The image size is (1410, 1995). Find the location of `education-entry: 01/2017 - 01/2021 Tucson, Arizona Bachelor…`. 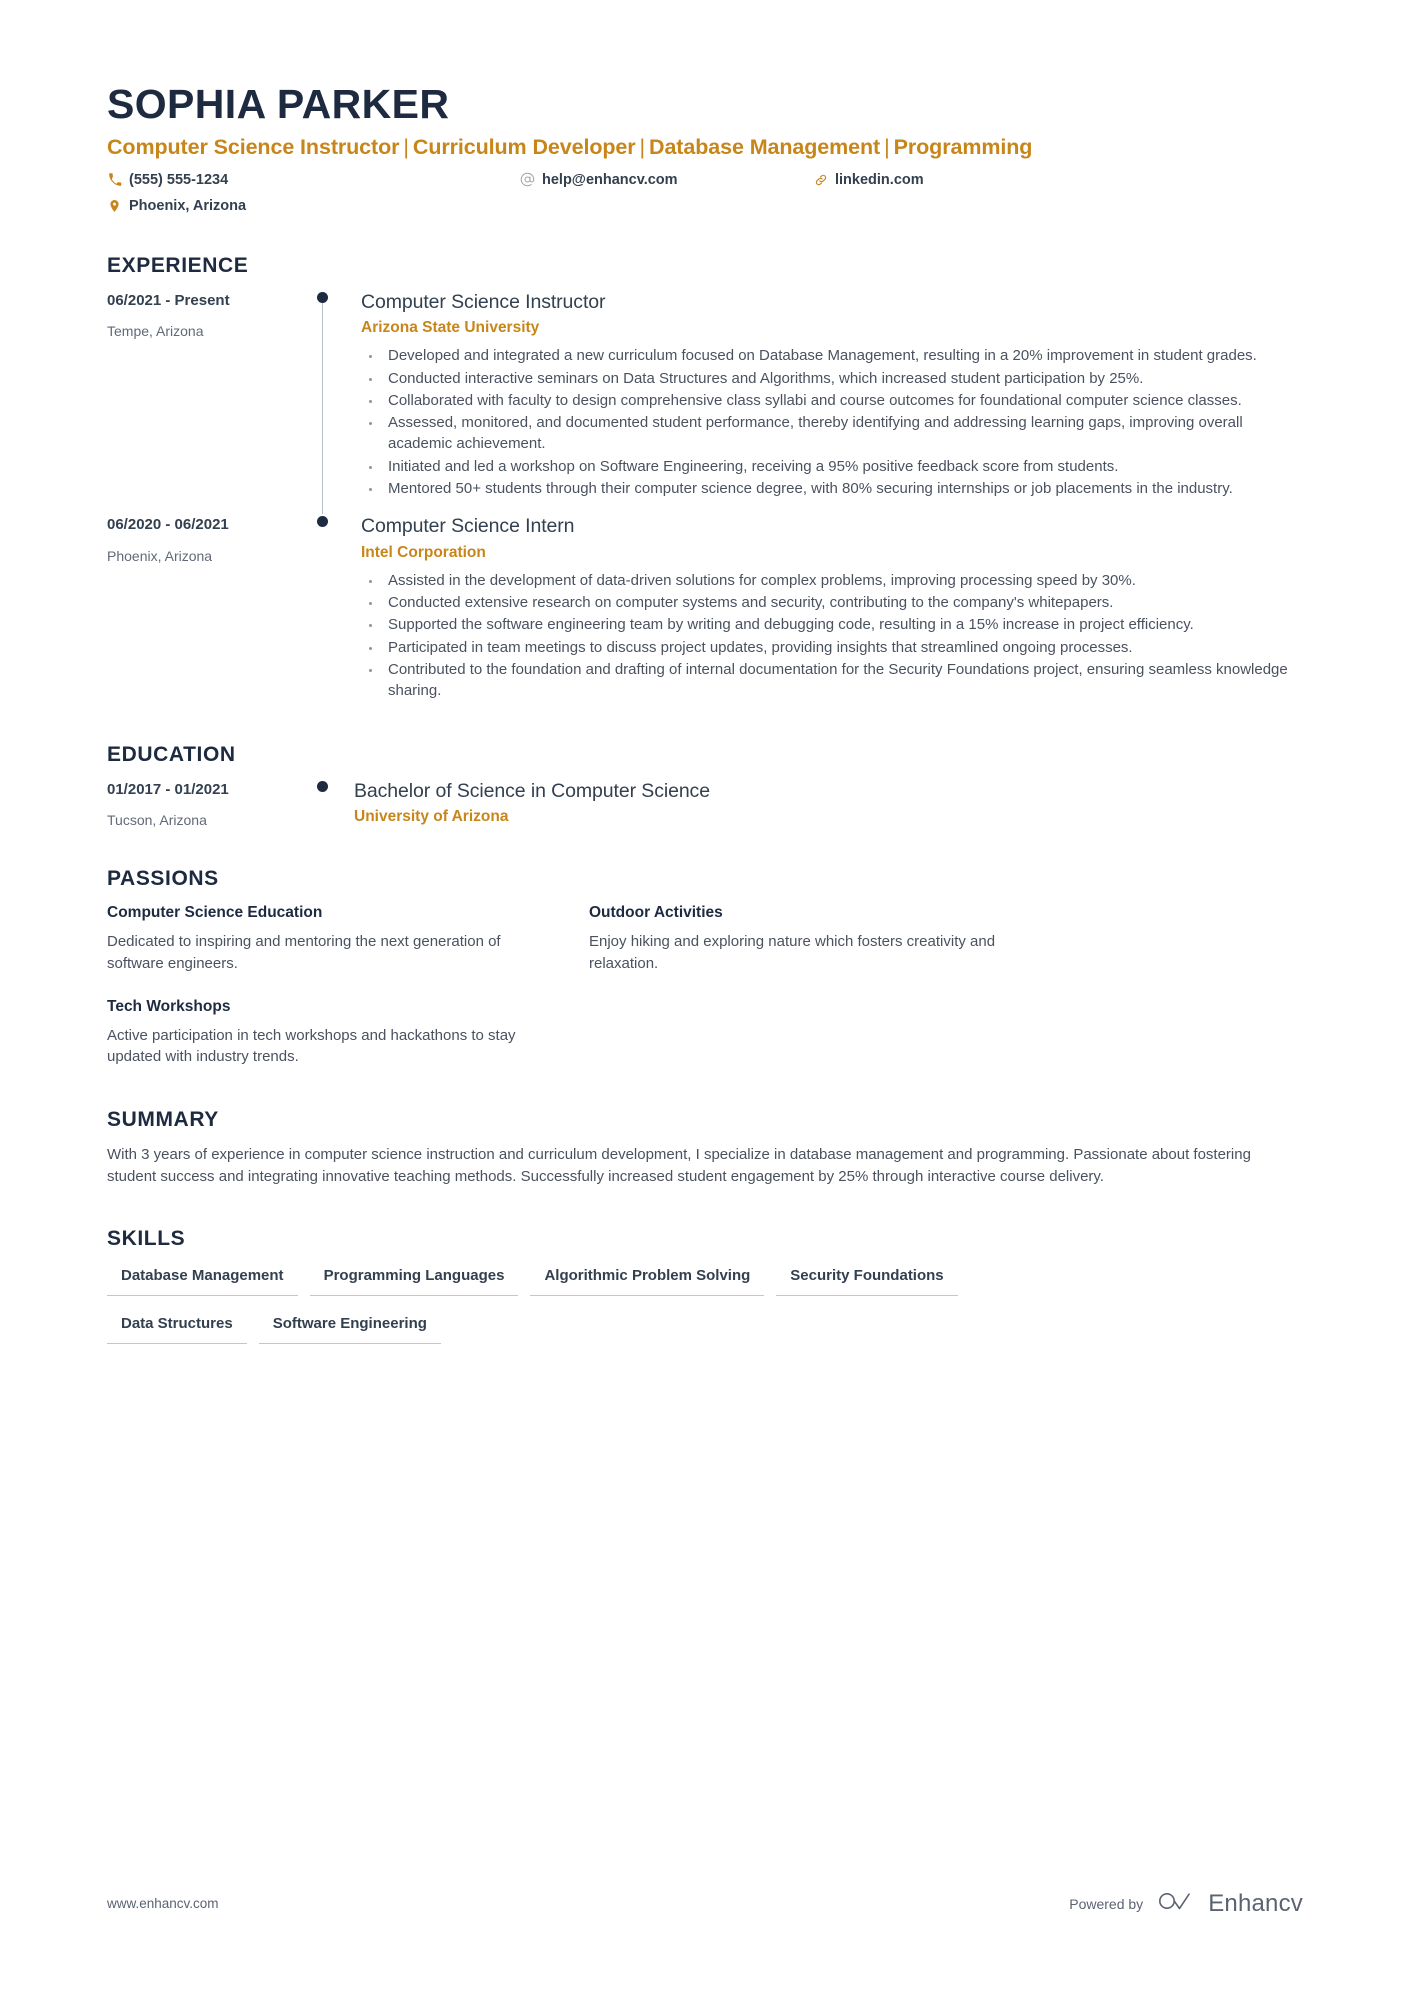

education-entry: 01/2017 - 01/2021 Tucson, Arizona Bachelor… is located at coordinates (705, 804).